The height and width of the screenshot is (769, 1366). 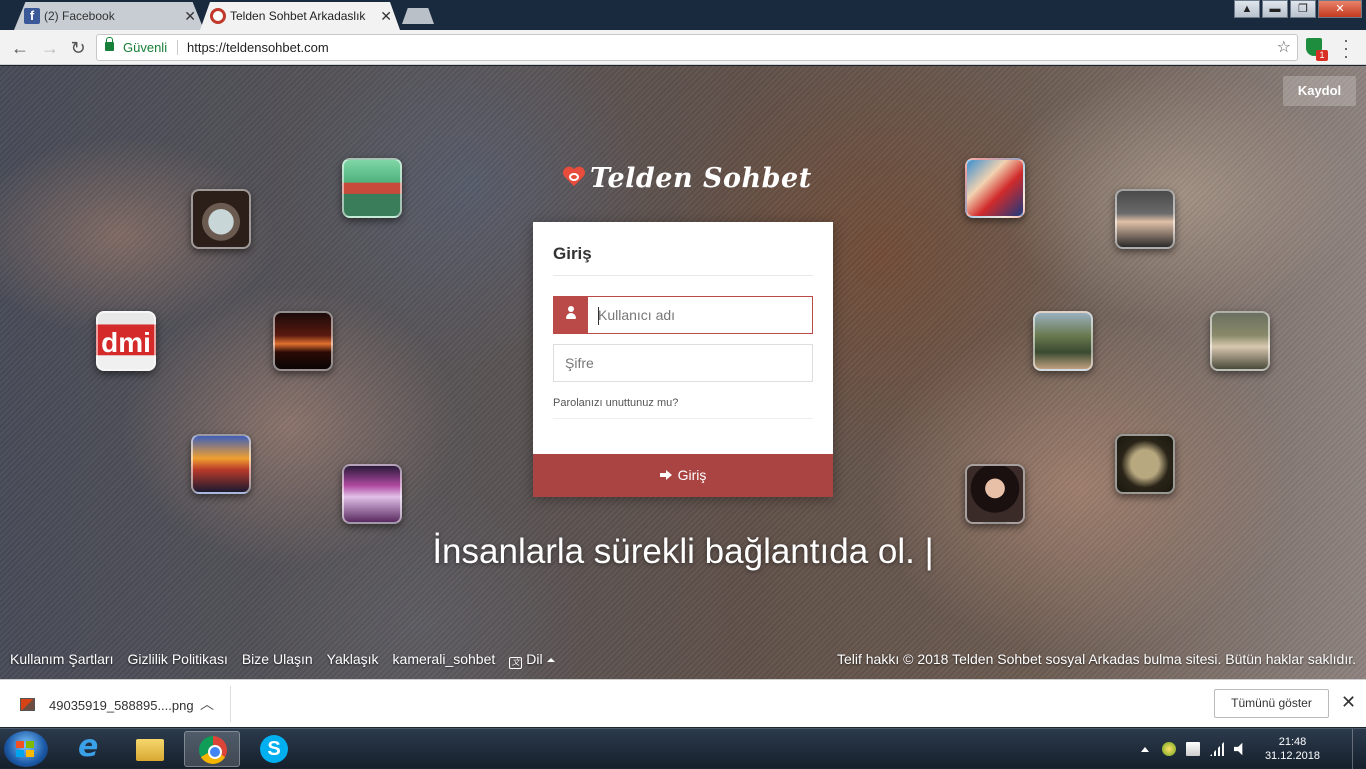 What do you see at coordinates (418, 16) in the screenshot?
I see `new-tab-button` at bounding box center [418, 16].